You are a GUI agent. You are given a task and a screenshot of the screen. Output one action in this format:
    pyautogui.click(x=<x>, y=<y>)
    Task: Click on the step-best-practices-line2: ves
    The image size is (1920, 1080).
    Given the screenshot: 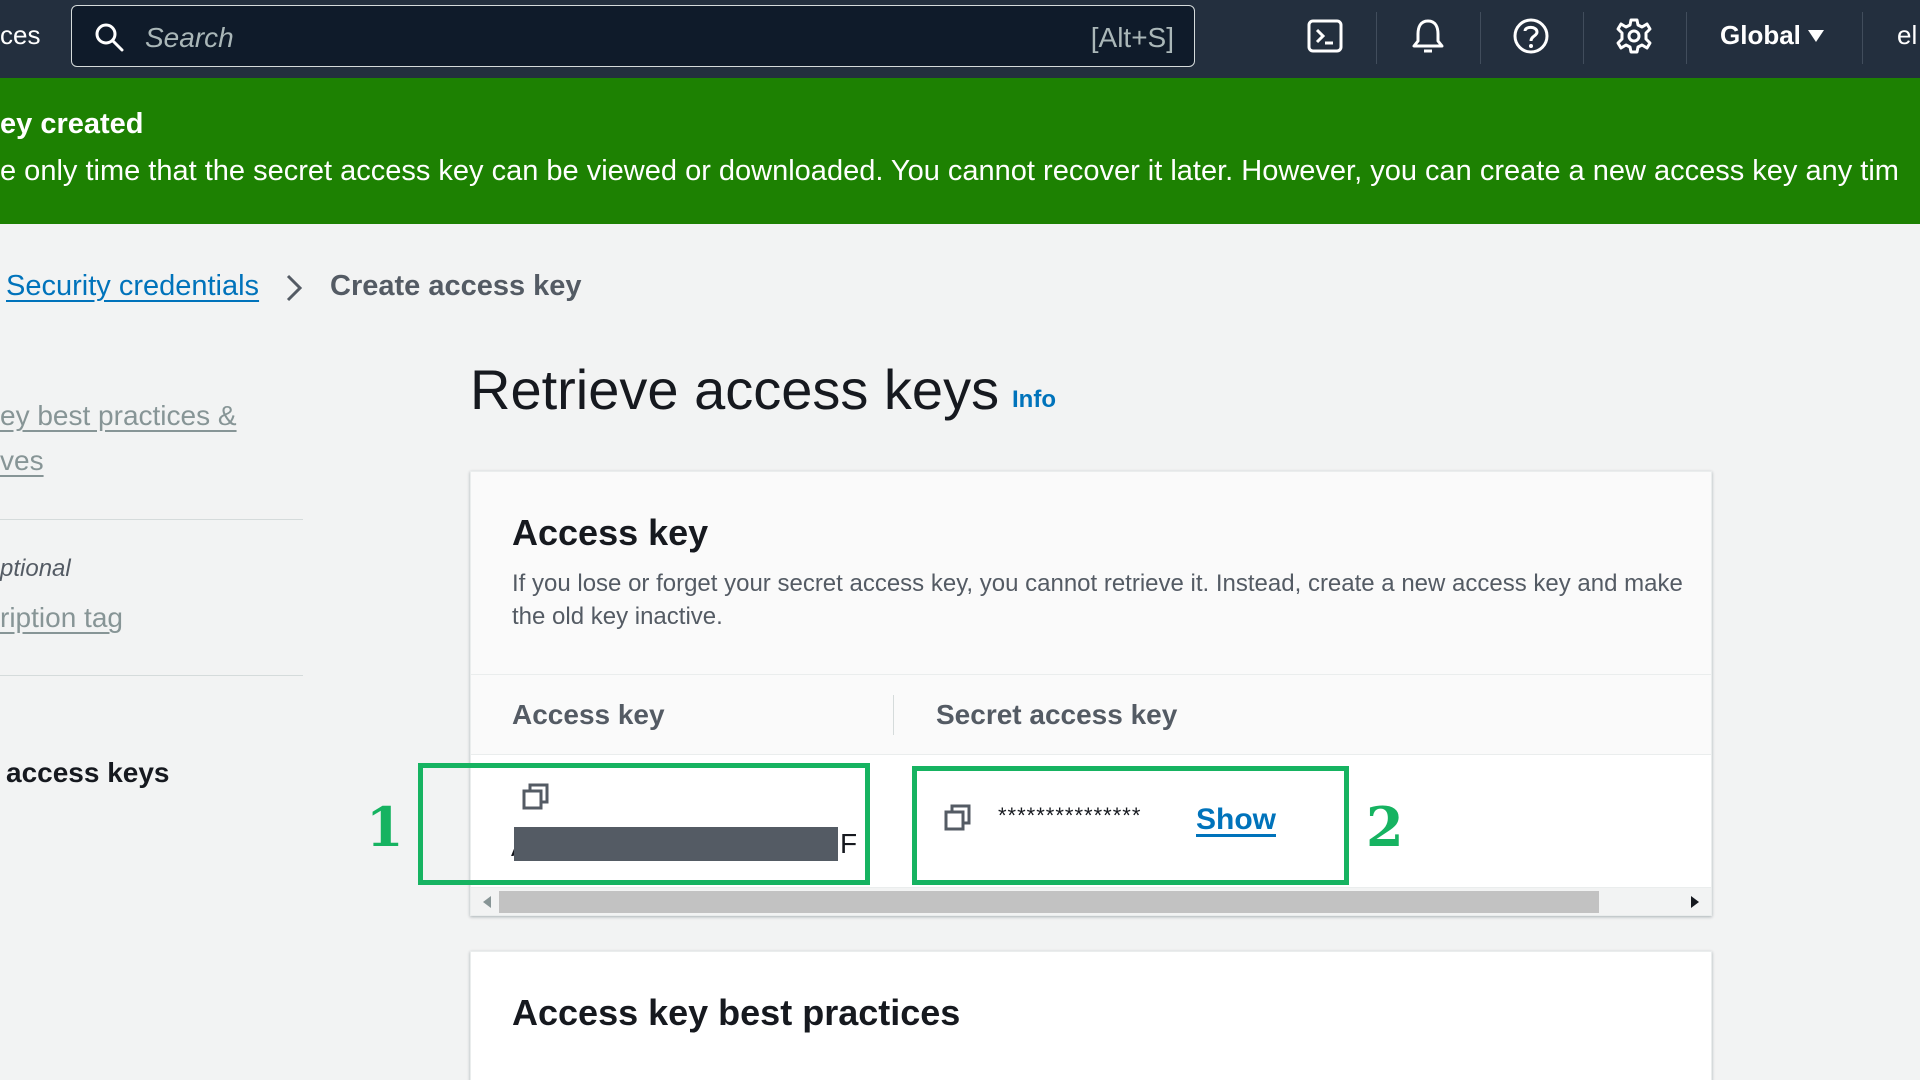 What is the action you would take?
    pyautogui.click(x=22, y=461)
    